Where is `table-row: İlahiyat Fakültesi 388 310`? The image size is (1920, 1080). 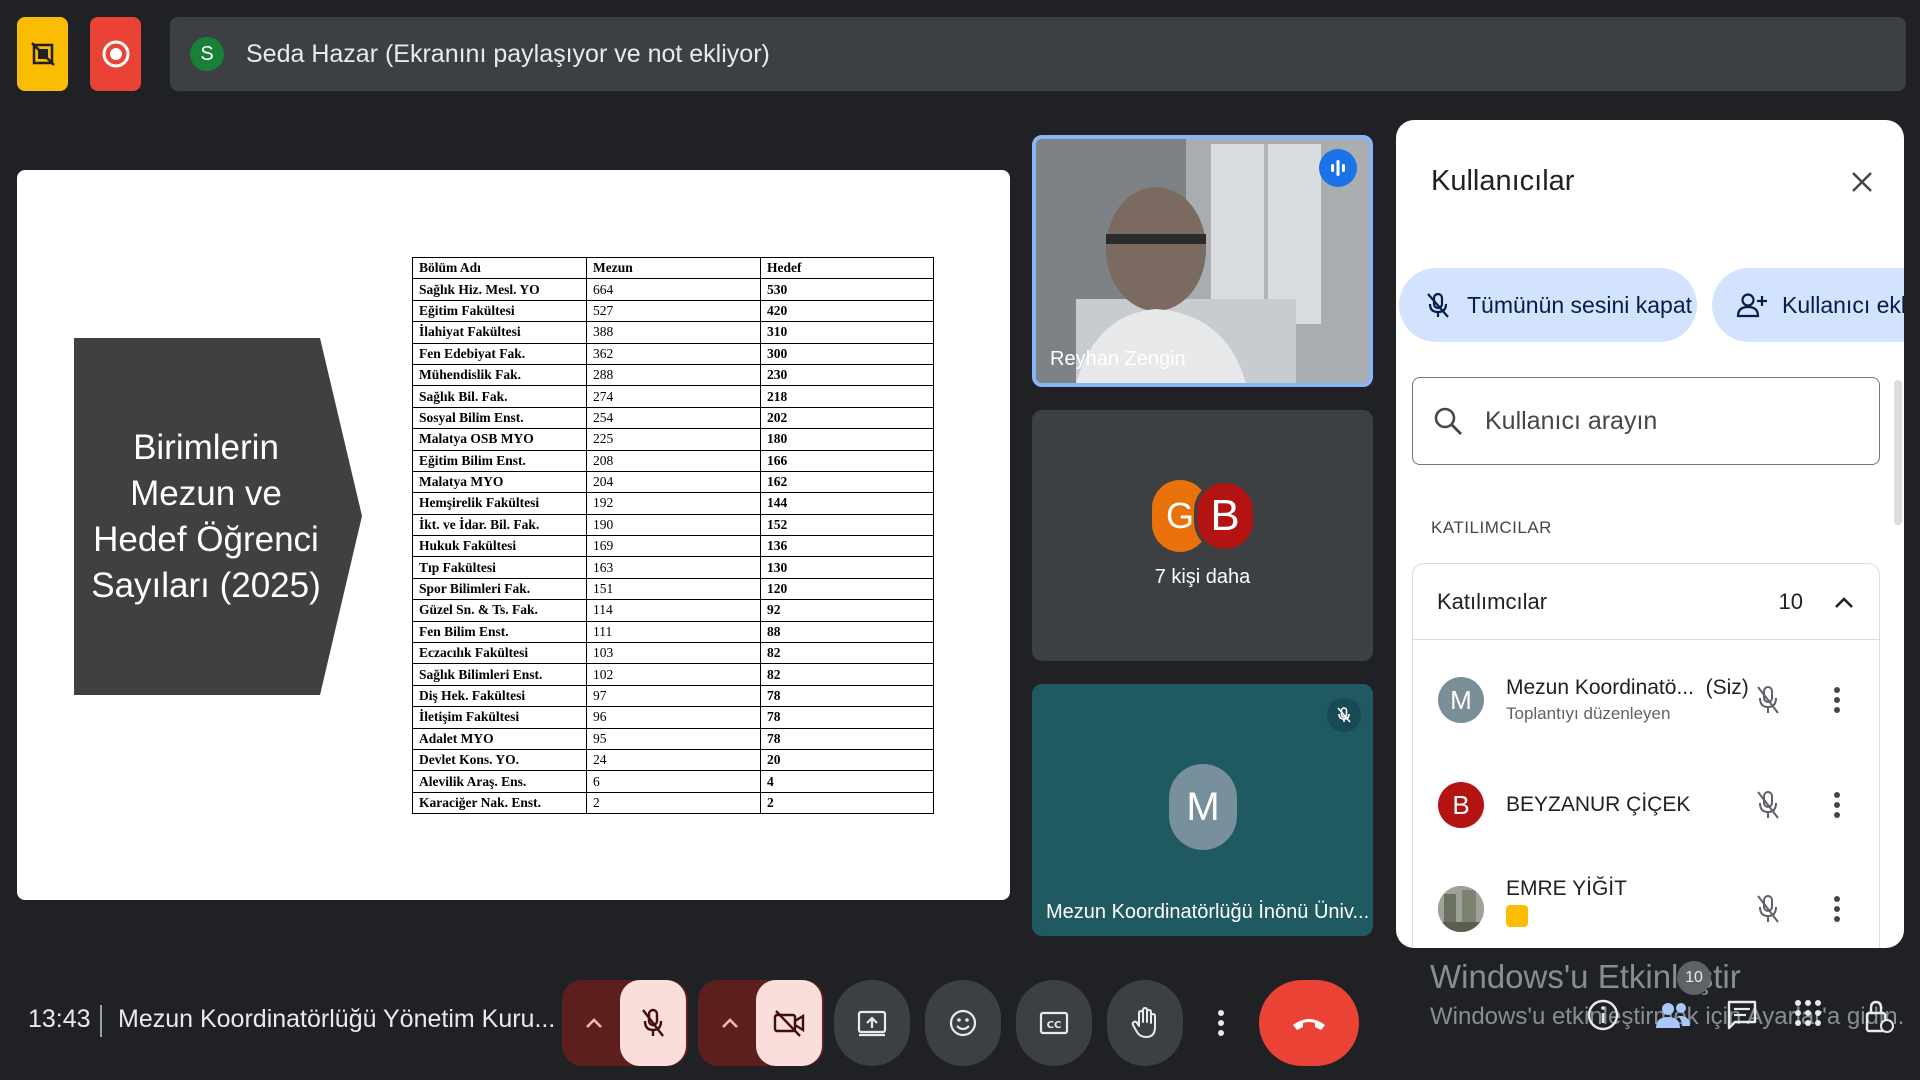
table-row: İlahiyat Fakültesi 388 310 is located at coordinates (673, 332).